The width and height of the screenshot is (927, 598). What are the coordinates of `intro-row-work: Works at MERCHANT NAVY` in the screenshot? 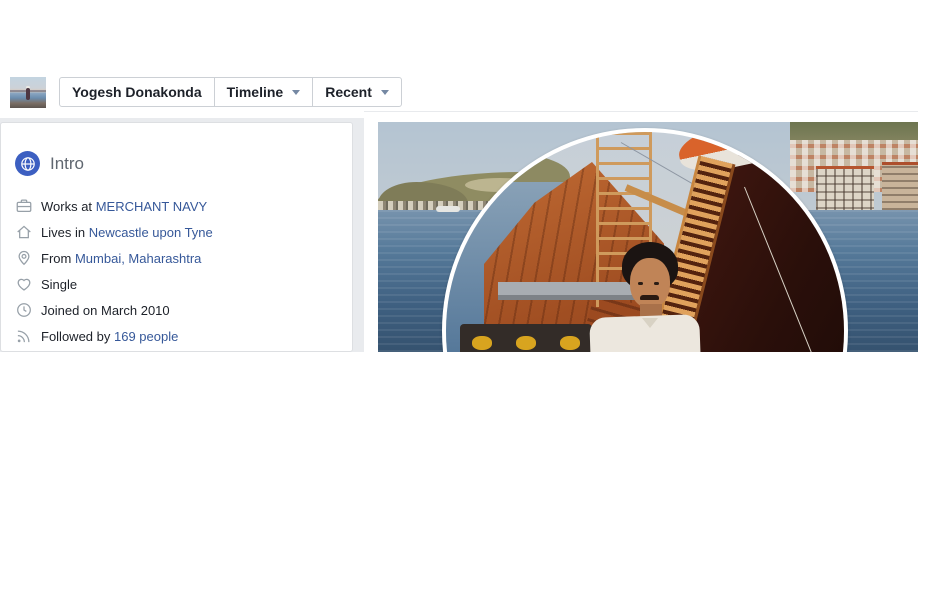 It's located at (176, 206).